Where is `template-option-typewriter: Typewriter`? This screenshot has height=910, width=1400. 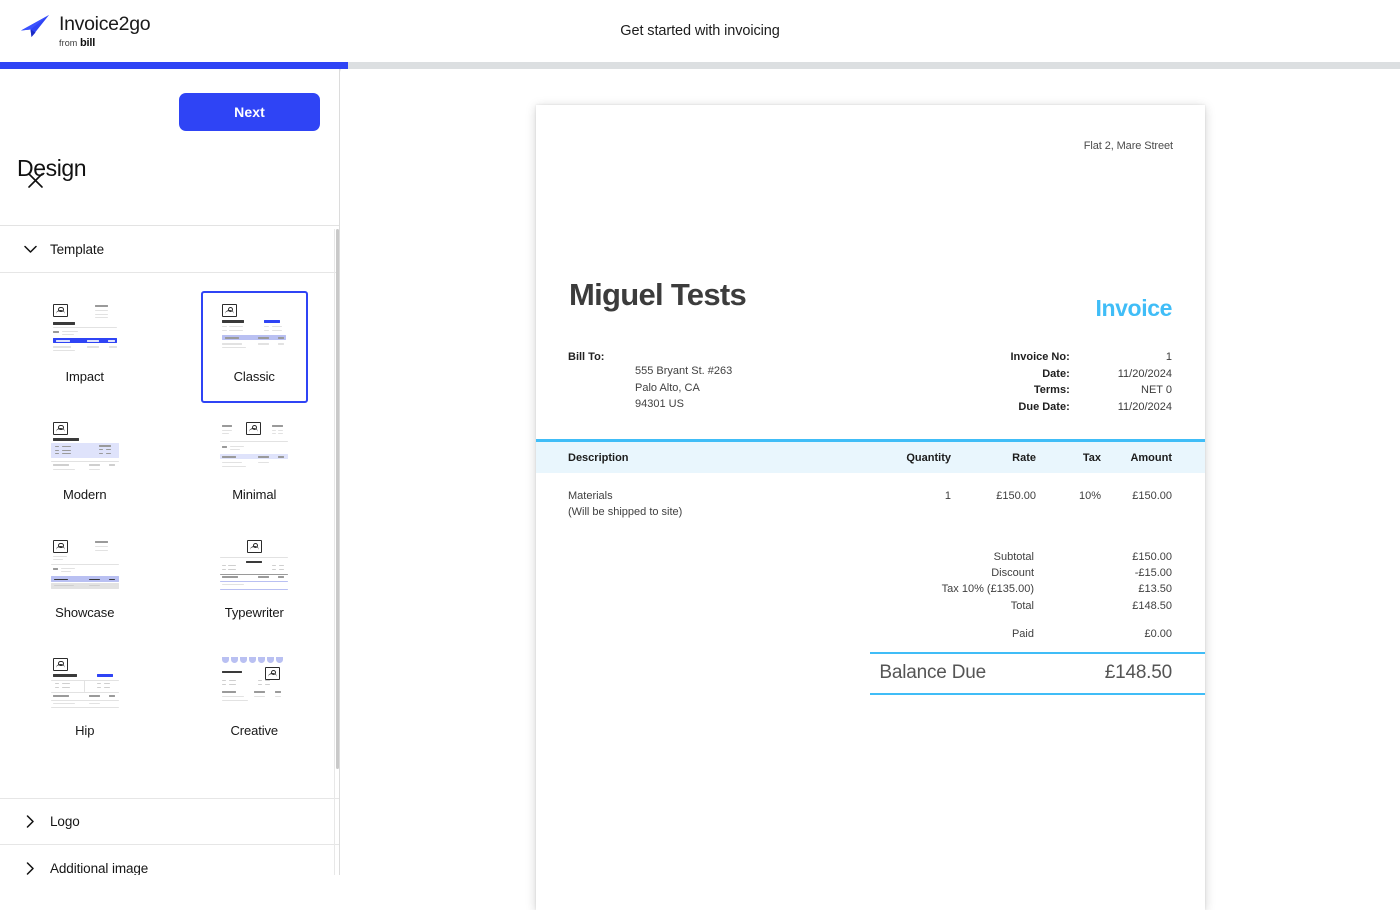
template-option-typewriter: Typewriter is located at coordinates (254, 583).